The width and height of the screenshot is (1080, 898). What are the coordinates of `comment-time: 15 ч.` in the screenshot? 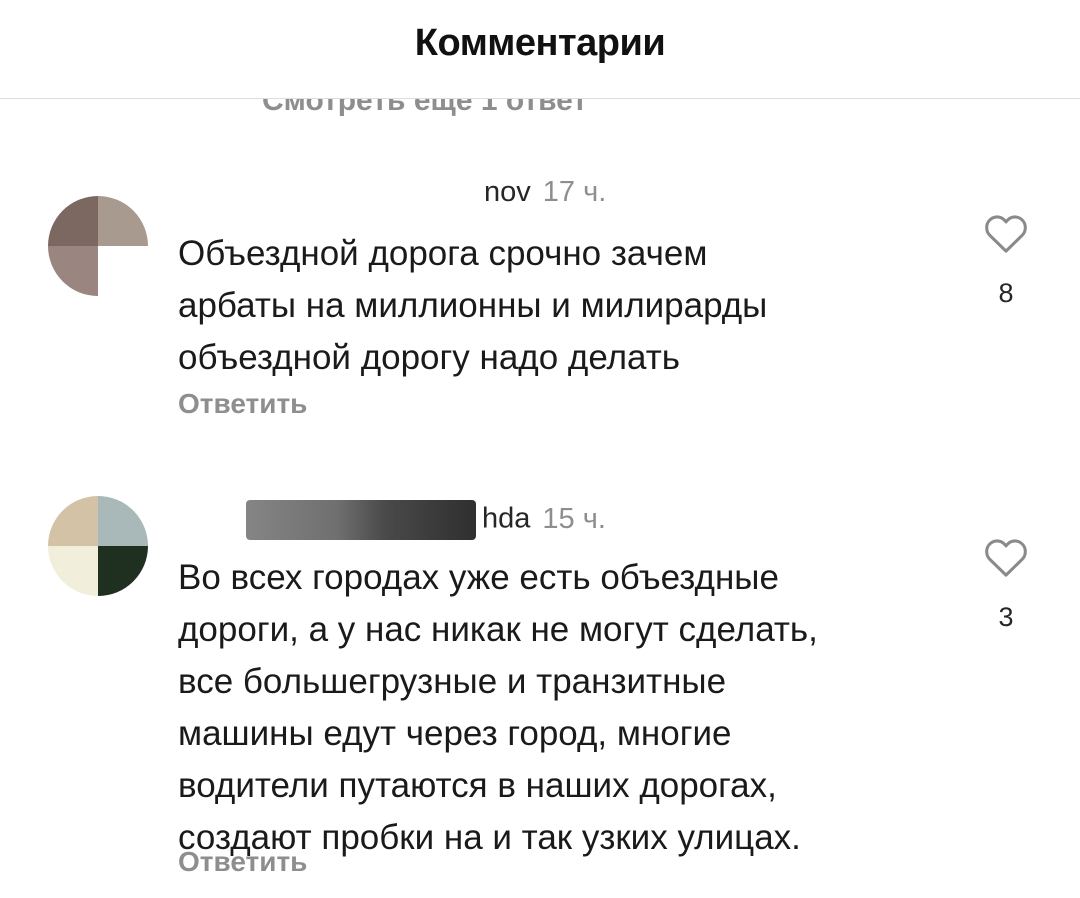 It's located at (574, 518).